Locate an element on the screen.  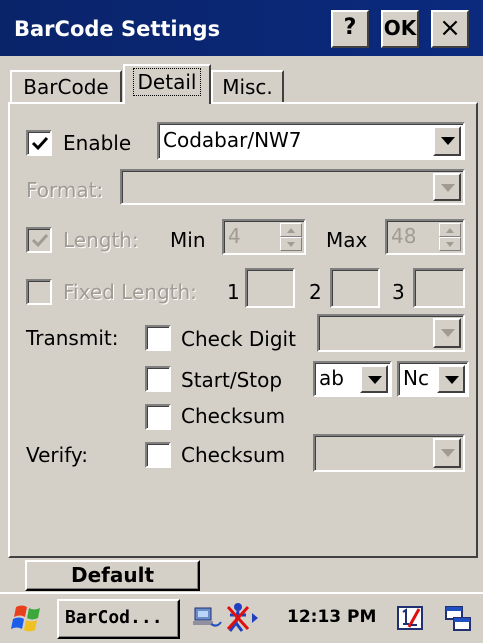
symbology-dropdown: Codabar/NW7 is located at coordinates (311, 141).